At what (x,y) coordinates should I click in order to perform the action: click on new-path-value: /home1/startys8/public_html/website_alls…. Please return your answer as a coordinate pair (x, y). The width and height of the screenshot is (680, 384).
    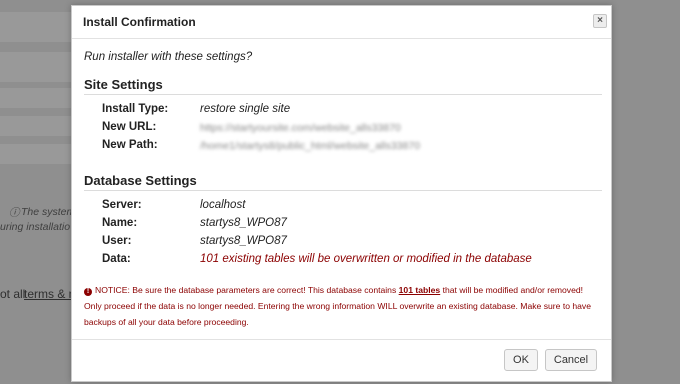
    Looking at the image, I should click on (310, 146).